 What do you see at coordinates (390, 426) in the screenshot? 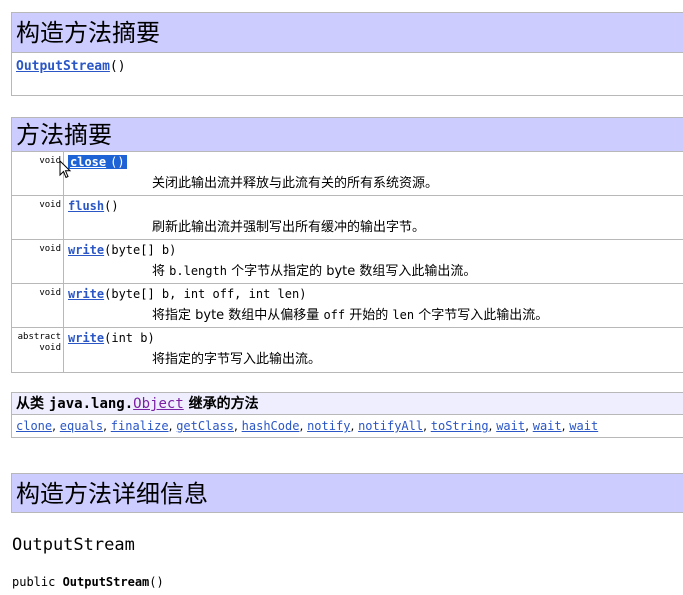
I see `inherited-method-link: notifyAll` at bounding box center [390, 426].